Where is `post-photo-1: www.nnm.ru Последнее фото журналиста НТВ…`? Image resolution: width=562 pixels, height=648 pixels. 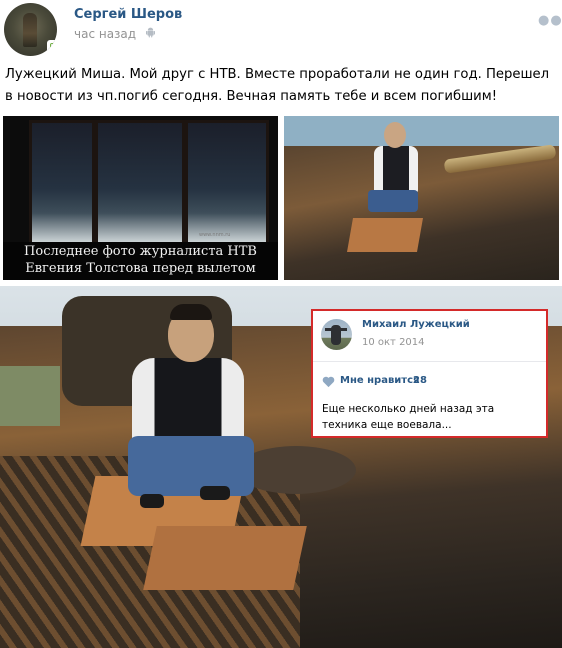
post-photo-1: www.nnm.ru Последнее фото журналиста НТВ… is located at coordinates (140, 198).